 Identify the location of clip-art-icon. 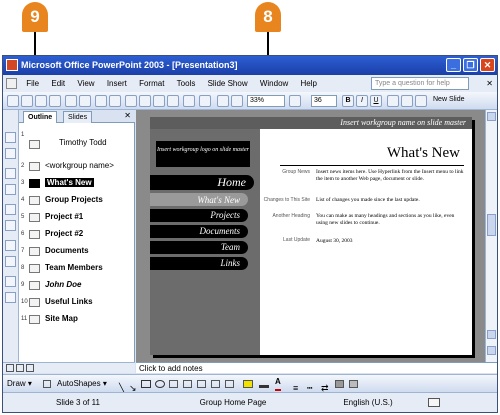
(215, 384).